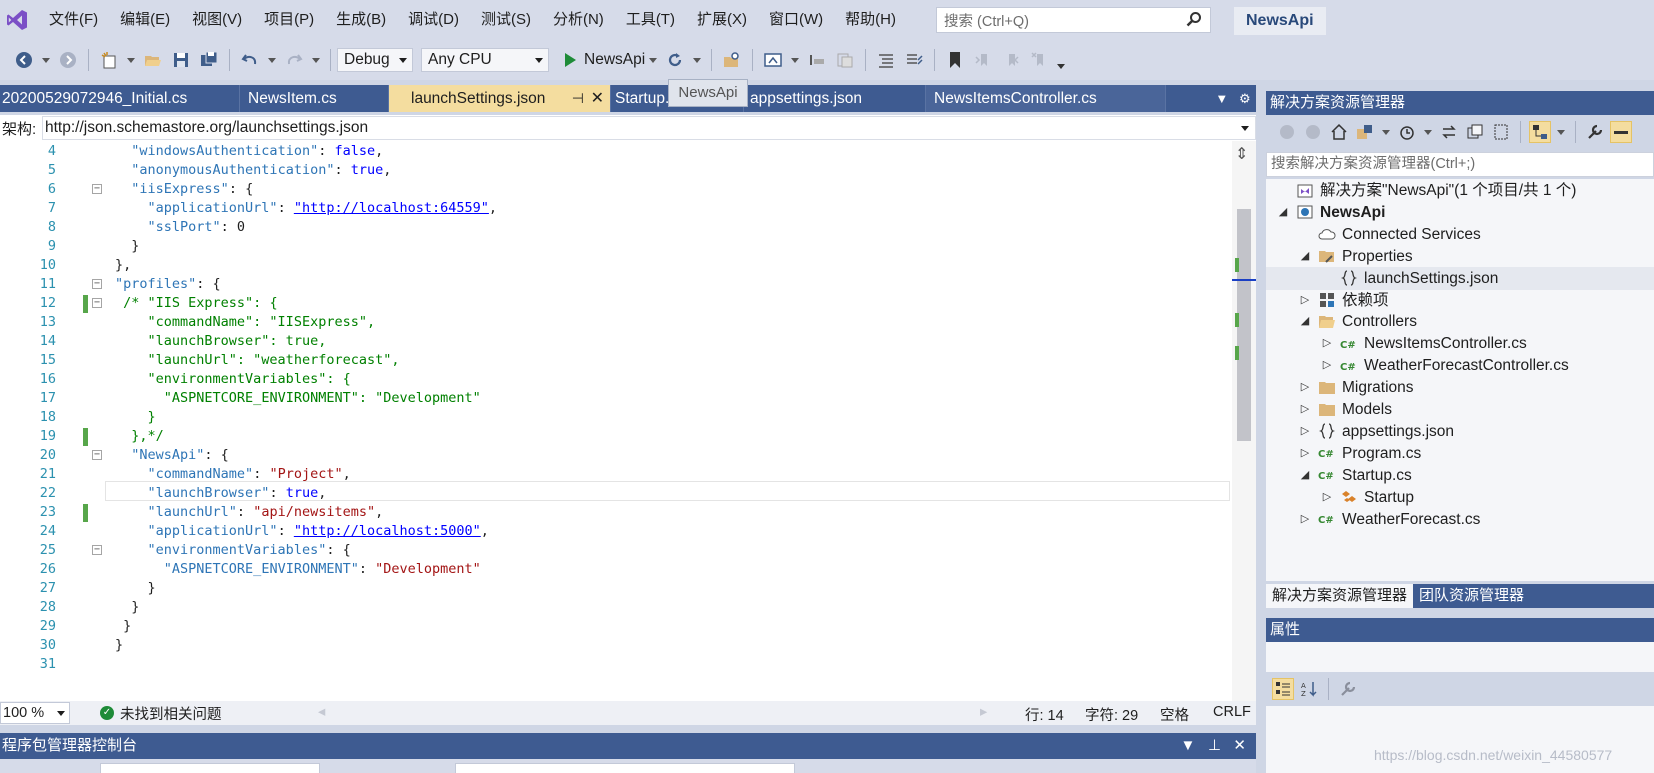  What do you see at coordinates (153, 60) in the screenshot?
I see `open-file-icon` at bounding box center [153, 60].